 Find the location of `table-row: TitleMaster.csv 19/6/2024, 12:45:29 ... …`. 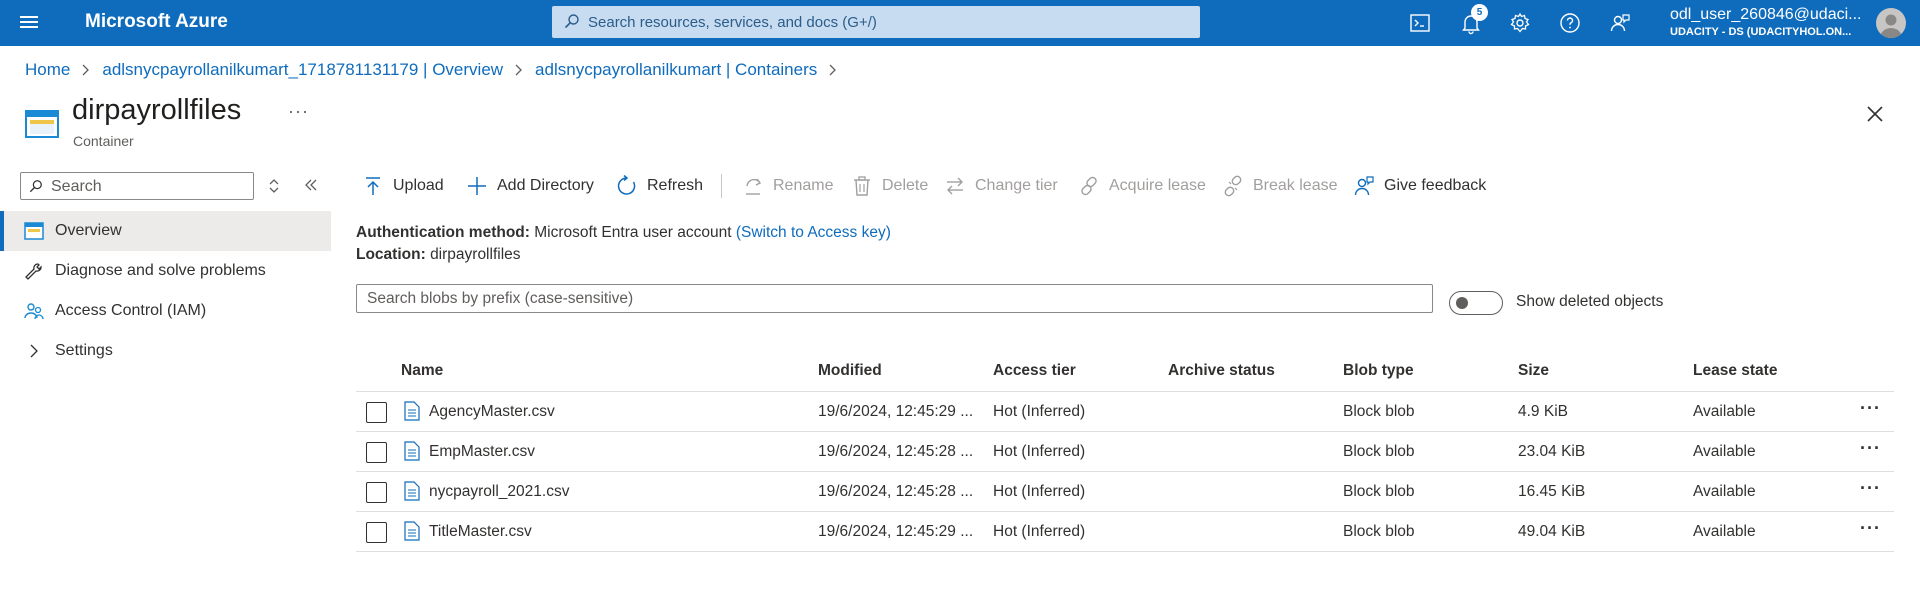

table-row: TitleMaster.csv 19/6/2024, 12:45:29 ... … is located at coordinates (1125, 532).